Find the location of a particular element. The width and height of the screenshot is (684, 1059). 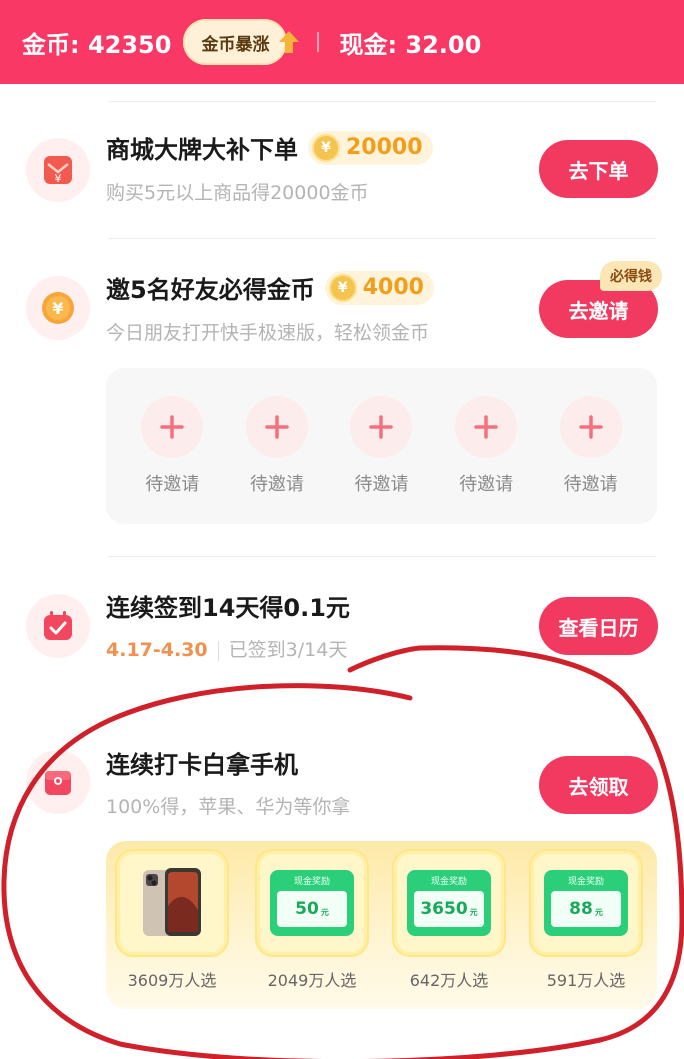

task-subtitle: 100%得，苹果、华为等你拿 is located at coordinates (228, 807).